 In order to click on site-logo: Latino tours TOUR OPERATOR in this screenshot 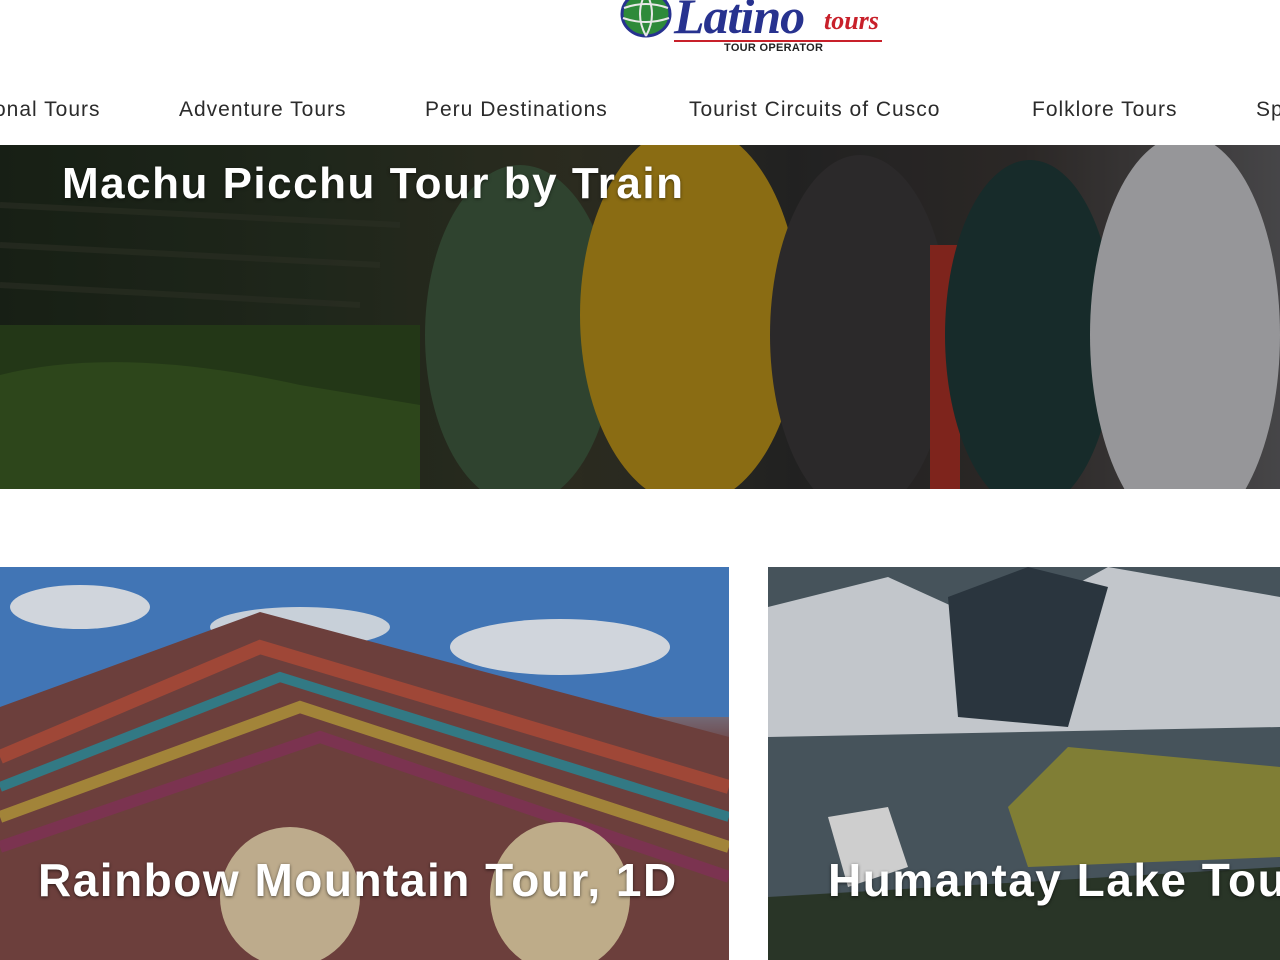, I will do `click(755, 30)`.